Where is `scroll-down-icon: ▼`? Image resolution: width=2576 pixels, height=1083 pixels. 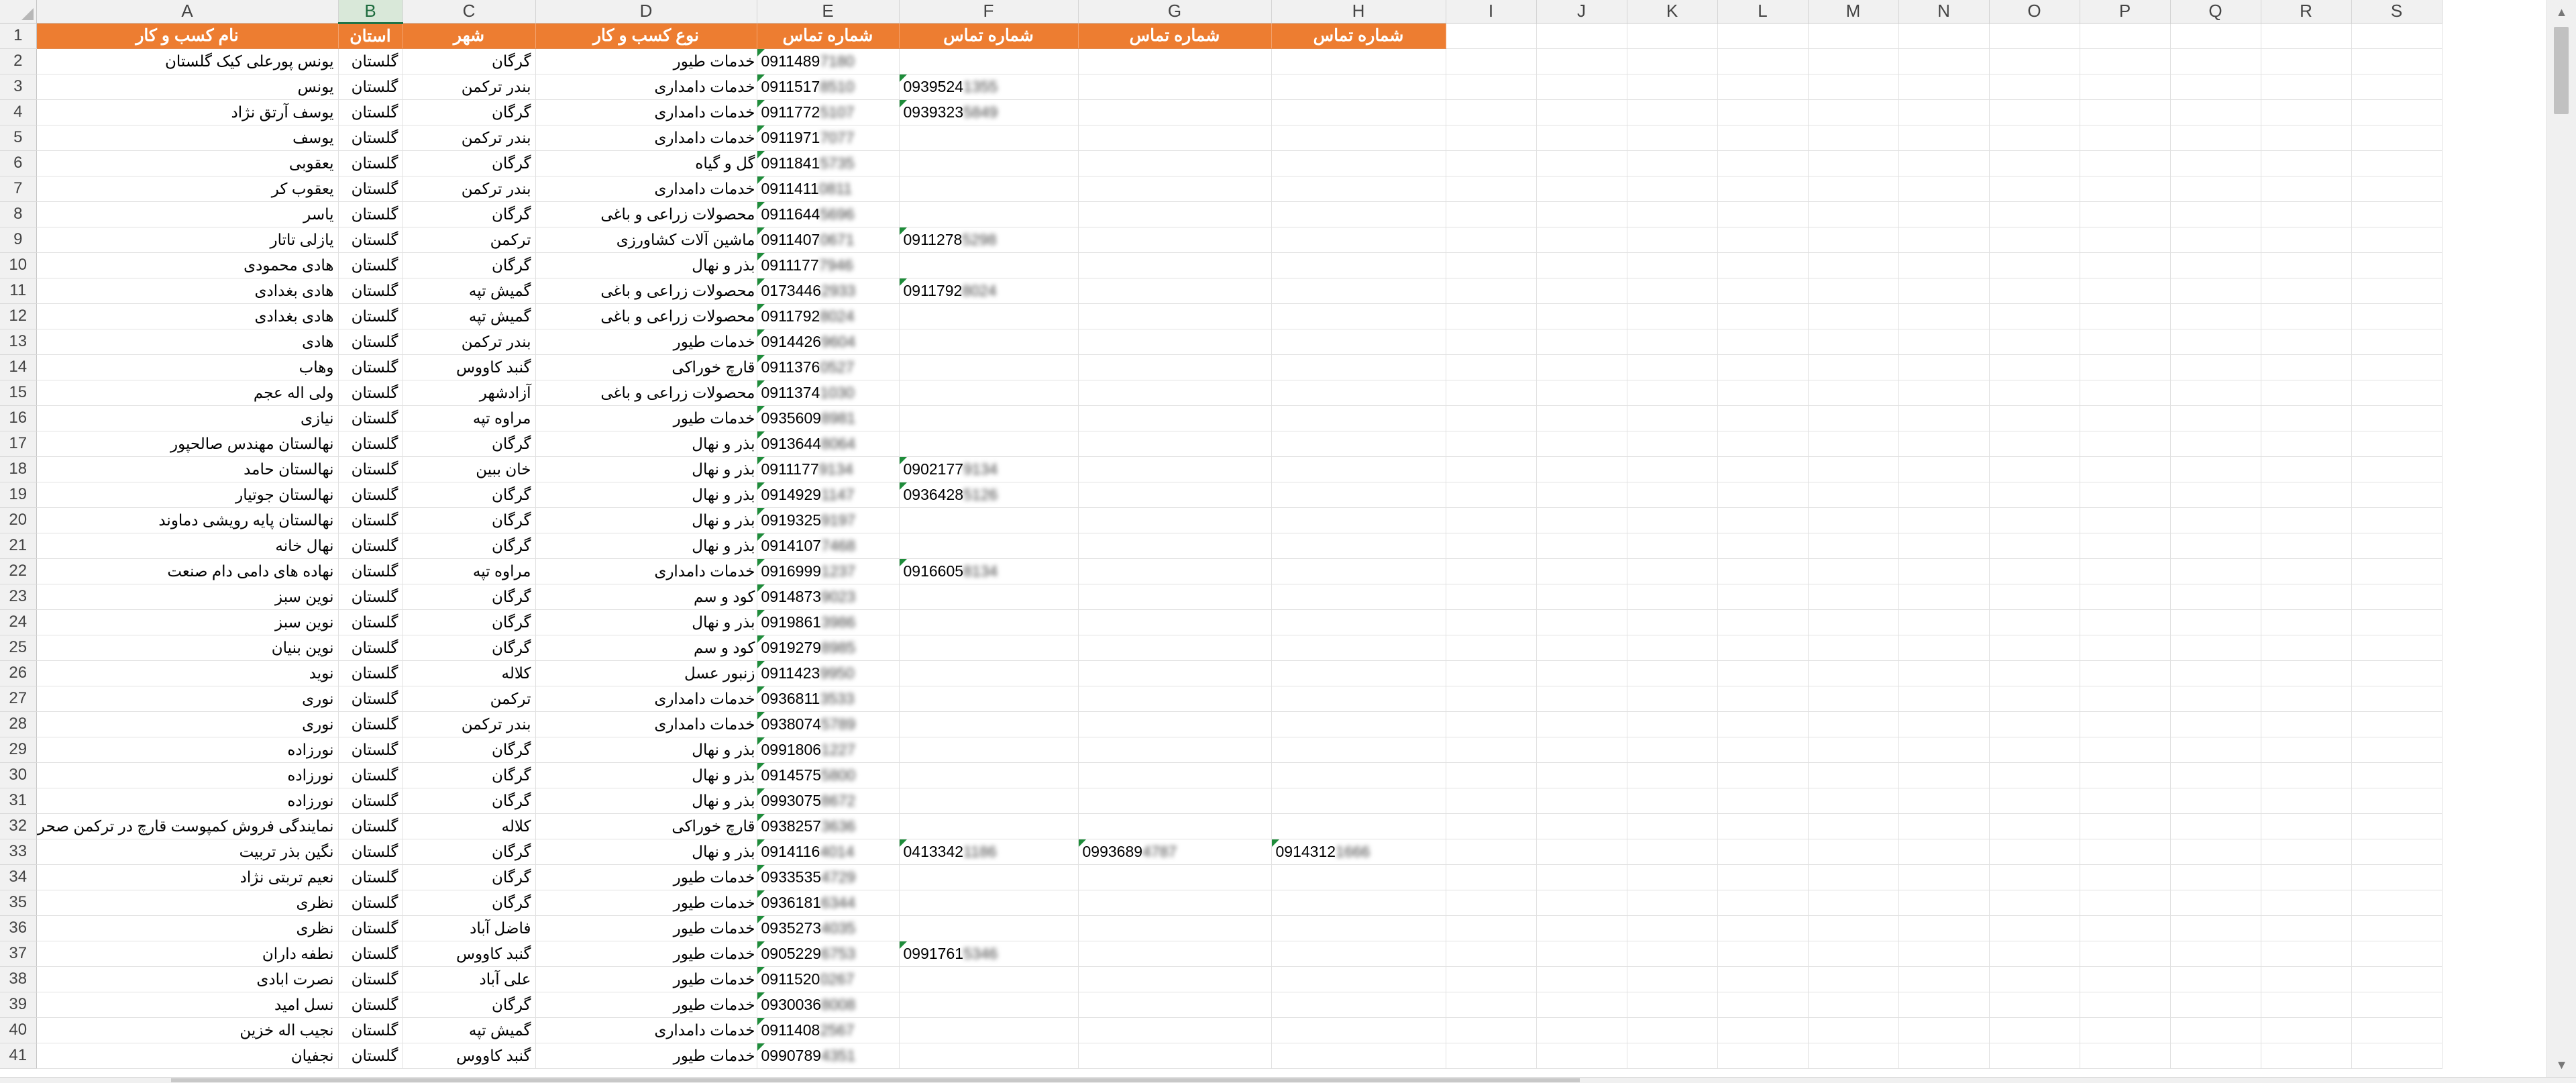 scroll-down-icon: ▼ is located at coordinates (2561, 1065).